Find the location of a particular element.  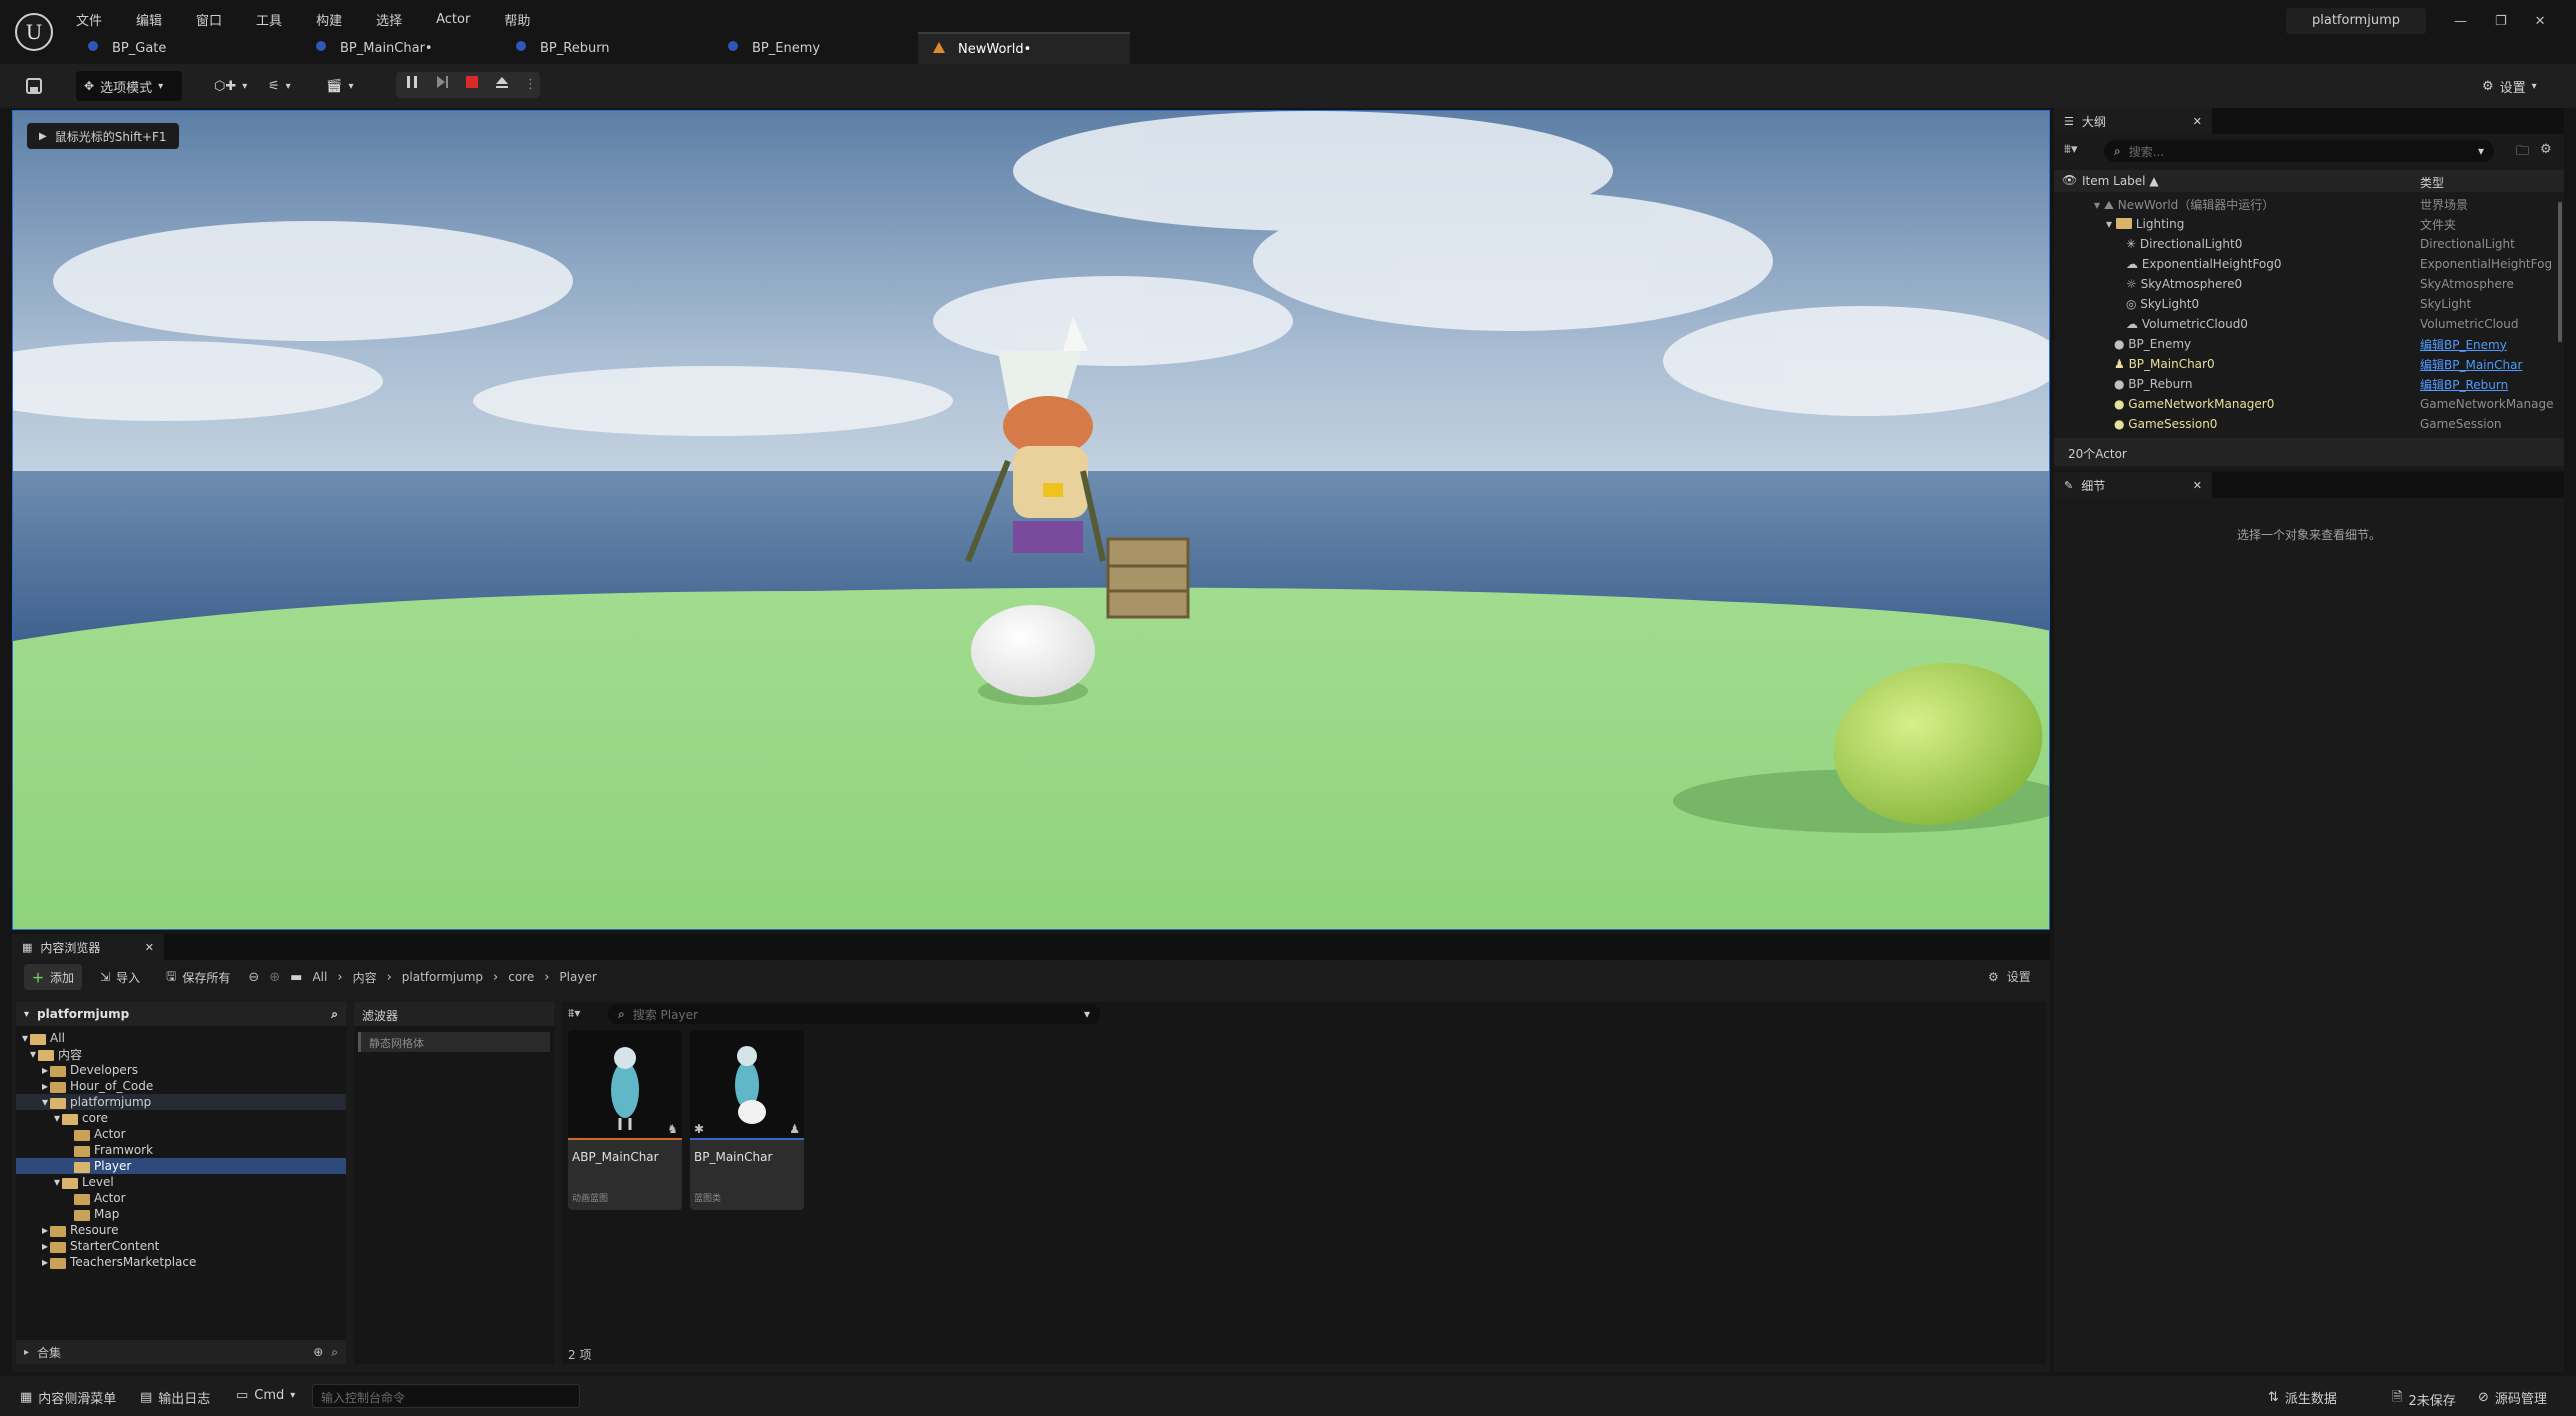

tree-item-selected: Player is located at coordinates (181, 1166).